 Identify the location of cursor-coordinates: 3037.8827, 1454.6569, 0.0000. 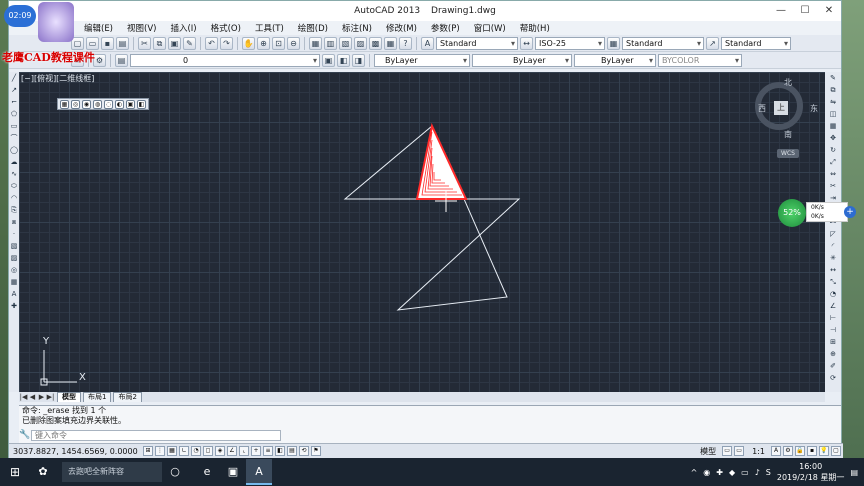
(76, 451).